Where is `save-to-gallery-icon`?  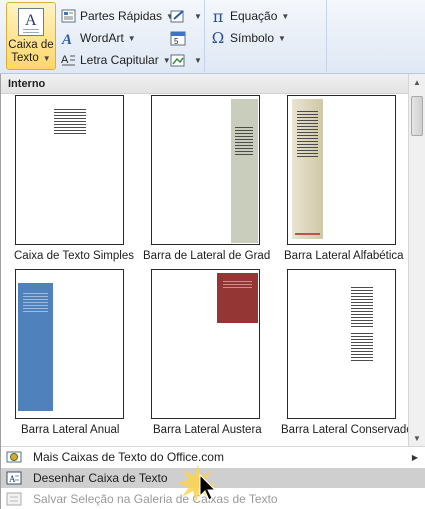
save-to-gallery-icon is located at coordinates (14, 499).